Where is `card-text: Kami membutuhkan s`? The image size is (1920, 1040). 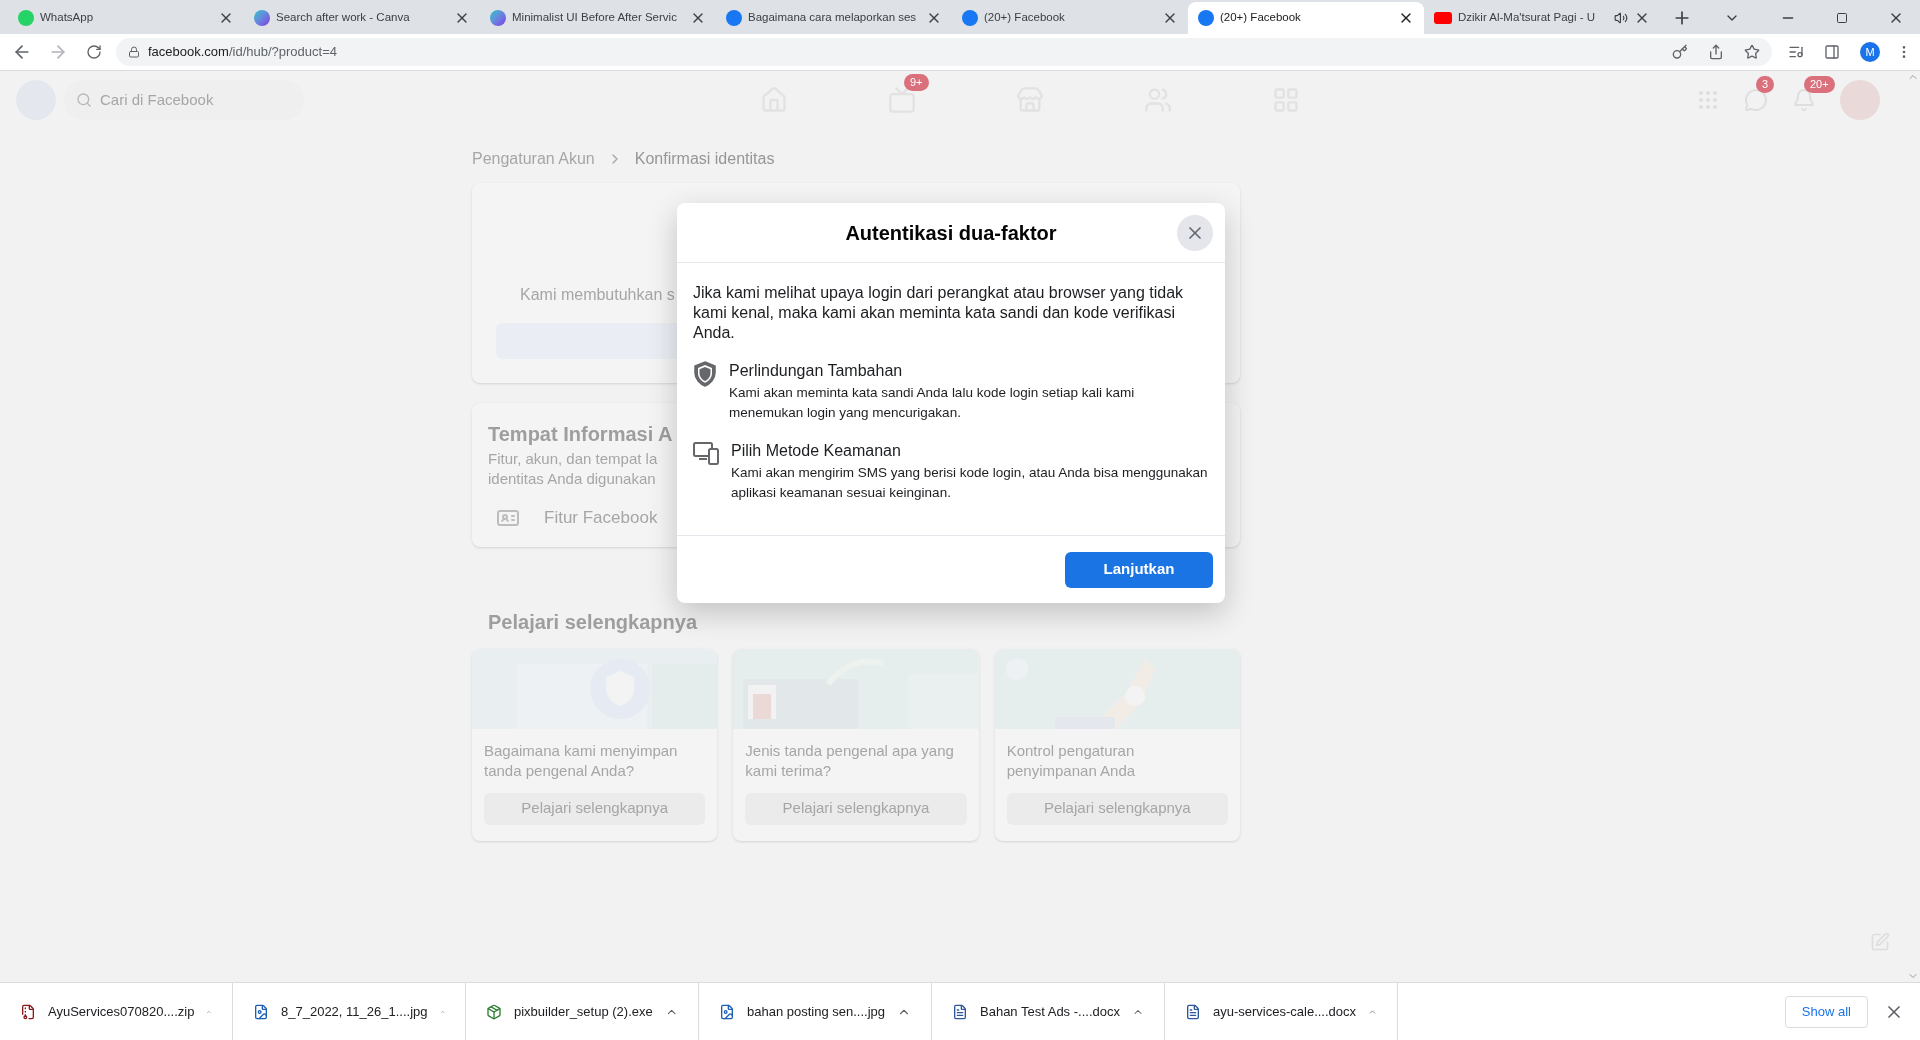
card-text: Kami membutuhkan s is located at coordinates (597, 295).